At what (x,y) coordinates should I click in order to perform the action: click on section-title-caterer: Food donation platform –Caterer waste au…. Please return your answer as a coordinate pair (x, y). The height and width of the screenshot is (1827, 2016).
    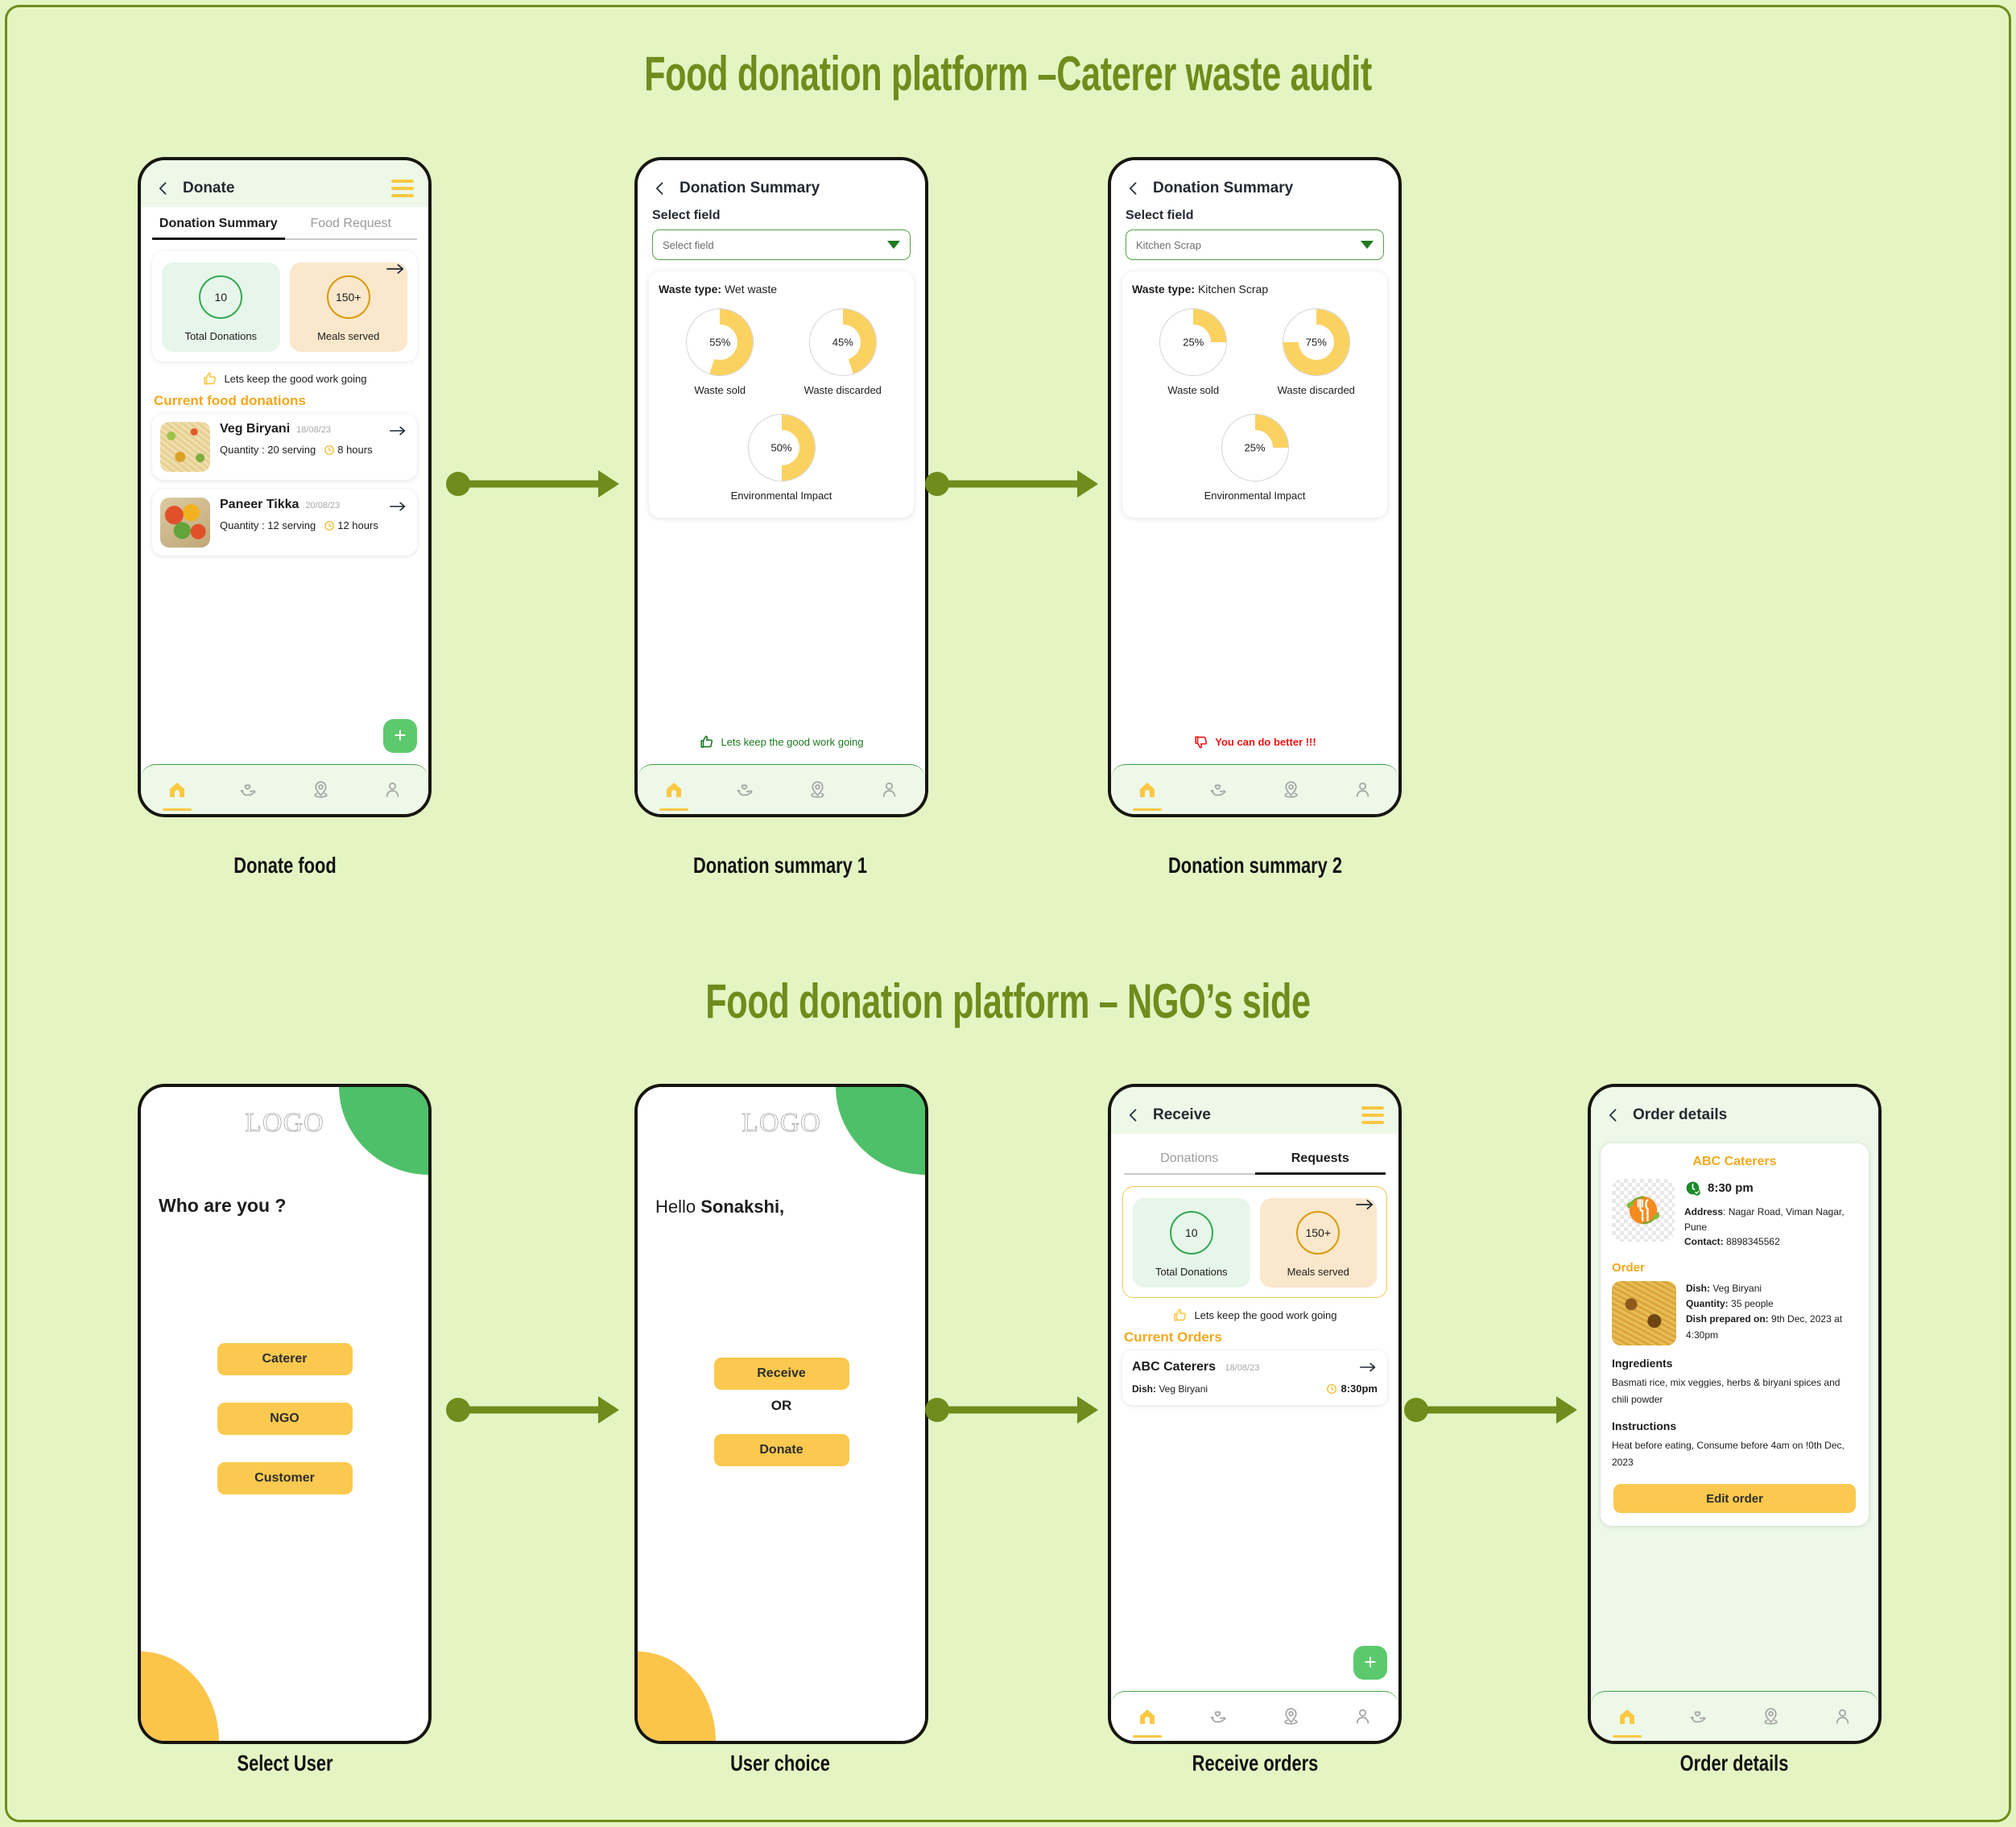
    Looking at the image, I should click on (1008, 74).